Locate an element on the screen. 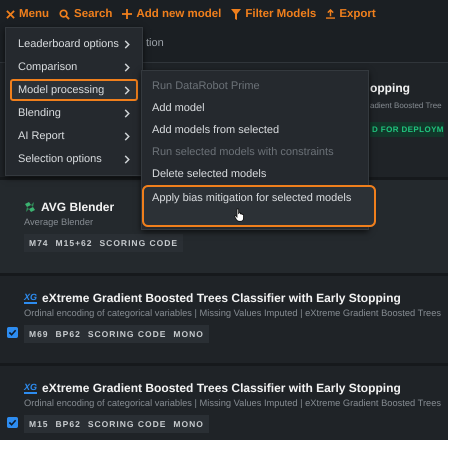  toolbar-button: Search is located at coordinates (85, 14).